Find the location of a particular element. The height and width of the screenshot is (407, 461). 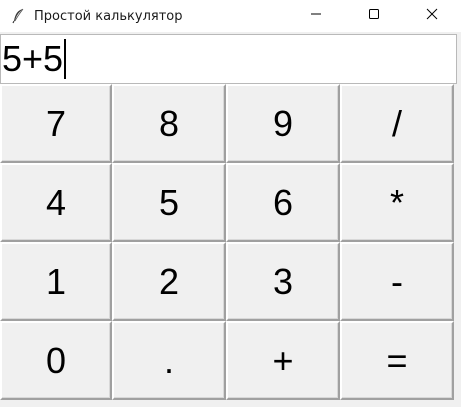

key-add-button: + is located at coordinates (283, 360).